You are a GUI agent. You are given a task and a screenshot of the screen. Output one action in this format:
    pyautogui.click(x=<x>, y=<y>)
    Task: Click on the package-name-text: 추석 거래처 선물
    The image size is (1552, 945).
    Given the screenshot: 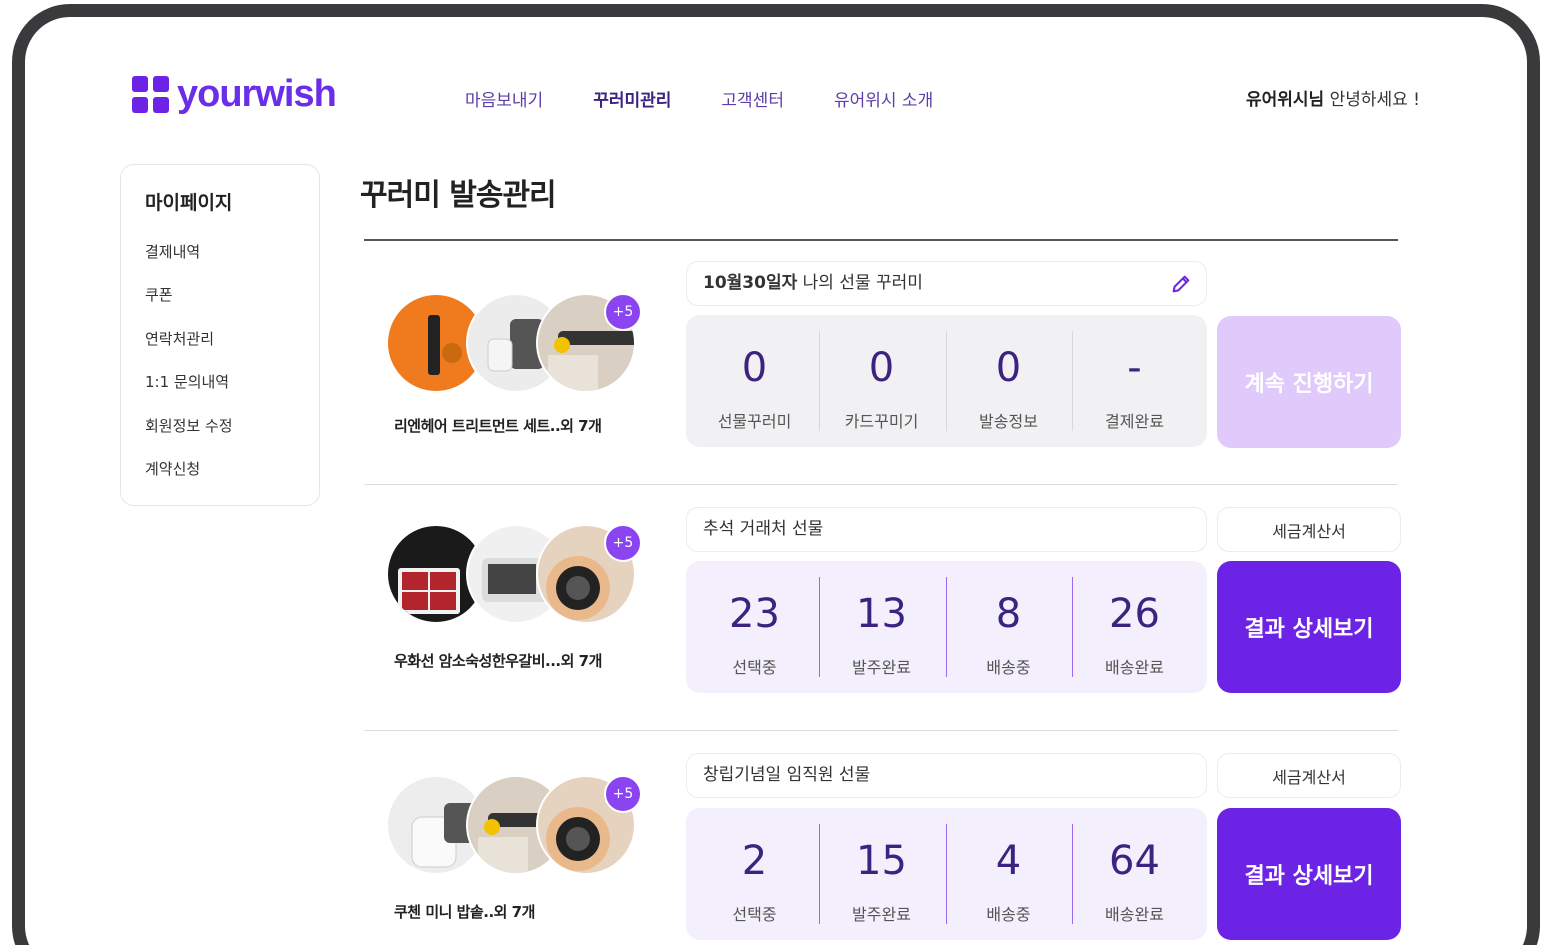 What is the action you would take?
    pyautogui.click(x=763, y=529)
    